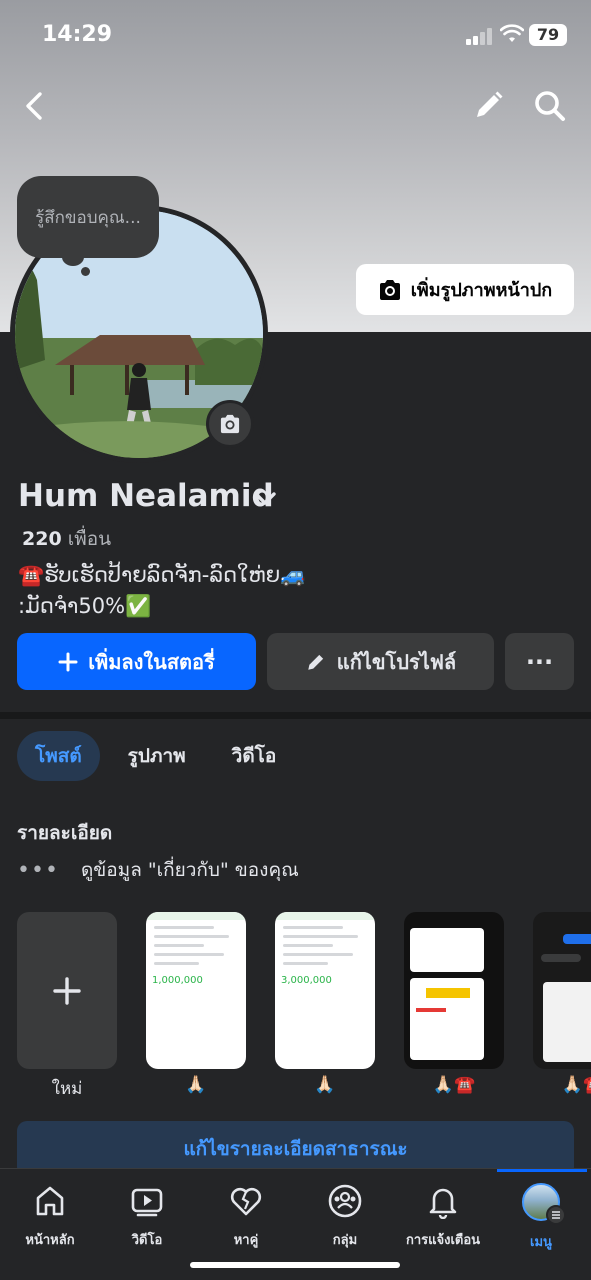 The height and width of the screenshot is (1280, 591). I want to click on profile-tabs: โพสต์ รูปภาพ วิดีโอ, so click(155, 756).